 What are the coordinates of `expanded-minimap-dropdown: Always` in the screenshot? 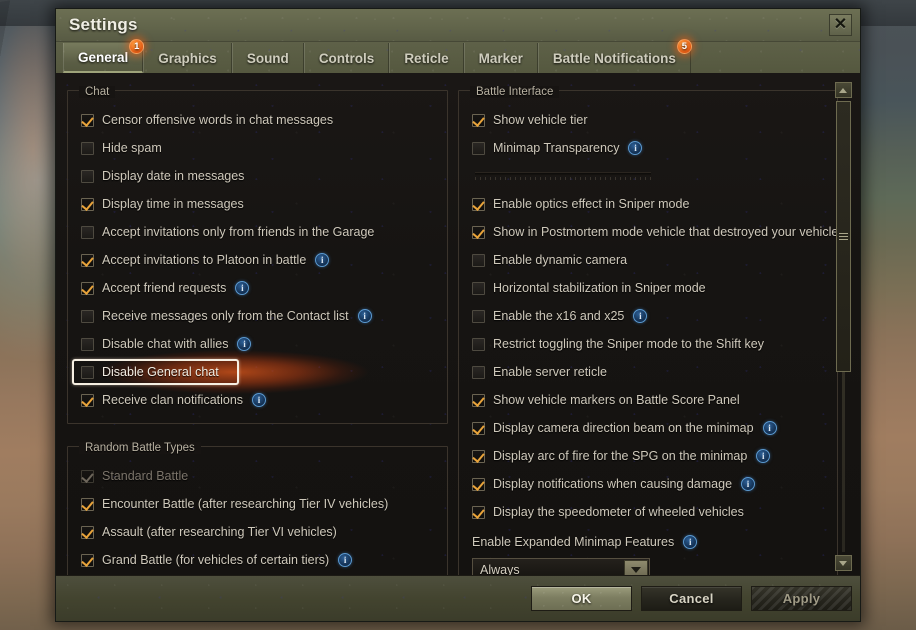 It's located at (561, 566).